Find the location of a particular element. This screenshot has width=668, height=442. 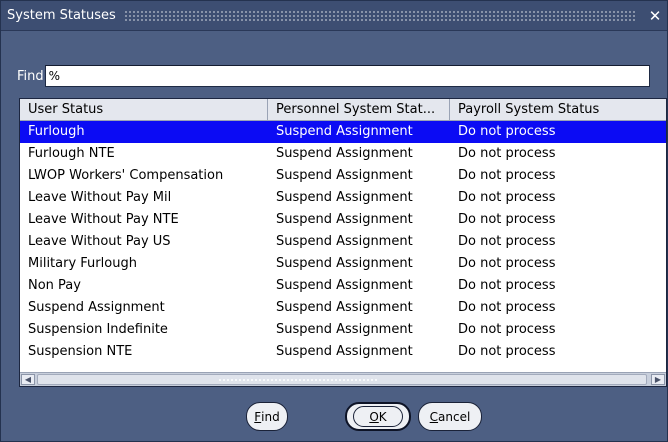

ok-button: OK is located at coordinates (378, 416).